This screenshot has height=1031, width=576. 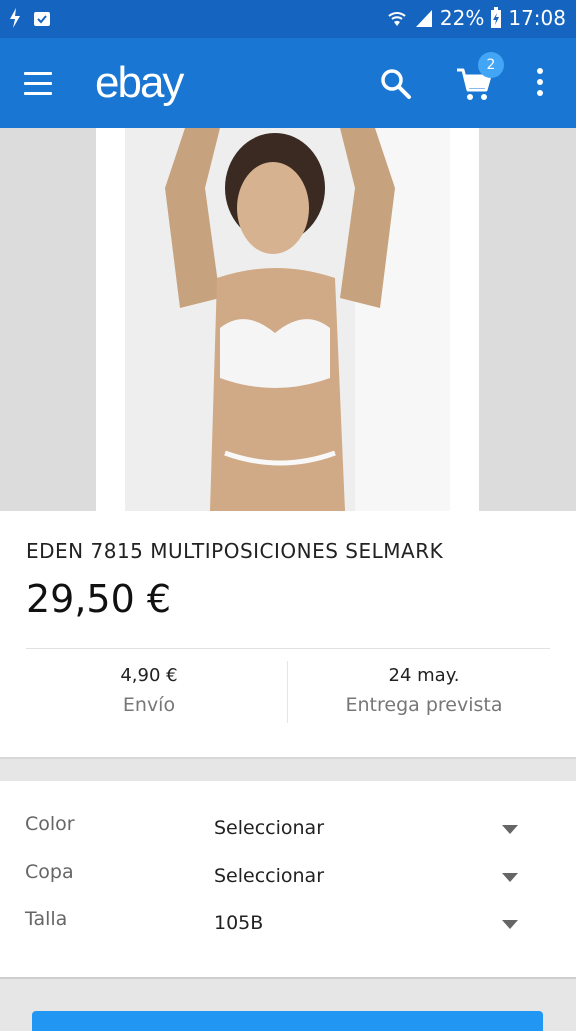 I want to click on product-title: EDEN 7815 MULTIPOSICIONES SELMARK, so click(x=235, y=551).